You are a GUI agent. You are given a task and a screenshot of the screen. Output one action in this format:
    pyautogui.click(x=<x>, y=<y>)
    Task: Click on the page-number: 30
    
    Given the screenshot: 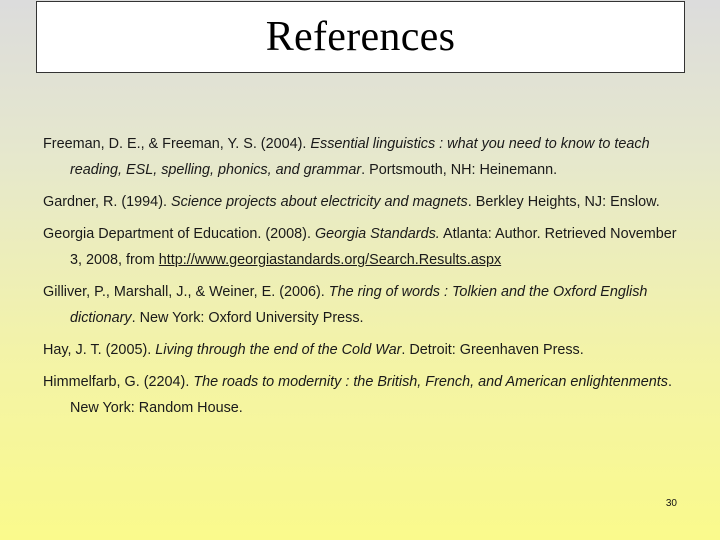 What is the action you would take?
    pyautogui.click(x=671, y=503)
    